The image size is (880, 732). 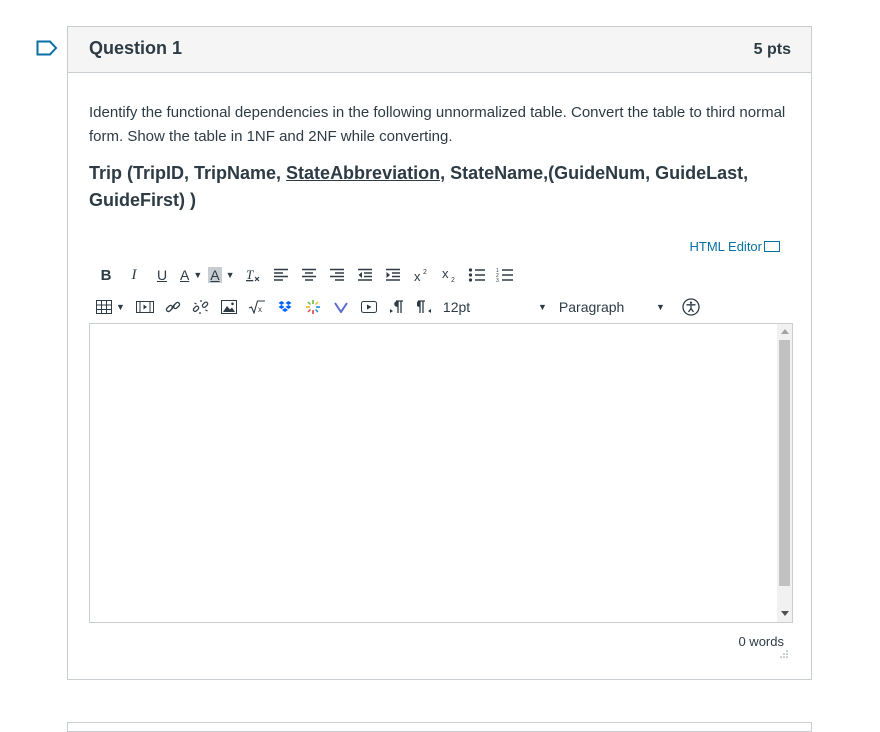 I want to click on superscript-icon: x2, so click(x=420, y=276).